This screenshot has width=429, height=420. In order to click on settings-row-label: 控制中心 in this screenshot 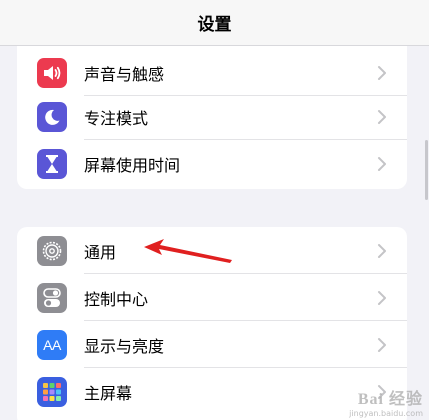, I will do `click(116, 299)`.